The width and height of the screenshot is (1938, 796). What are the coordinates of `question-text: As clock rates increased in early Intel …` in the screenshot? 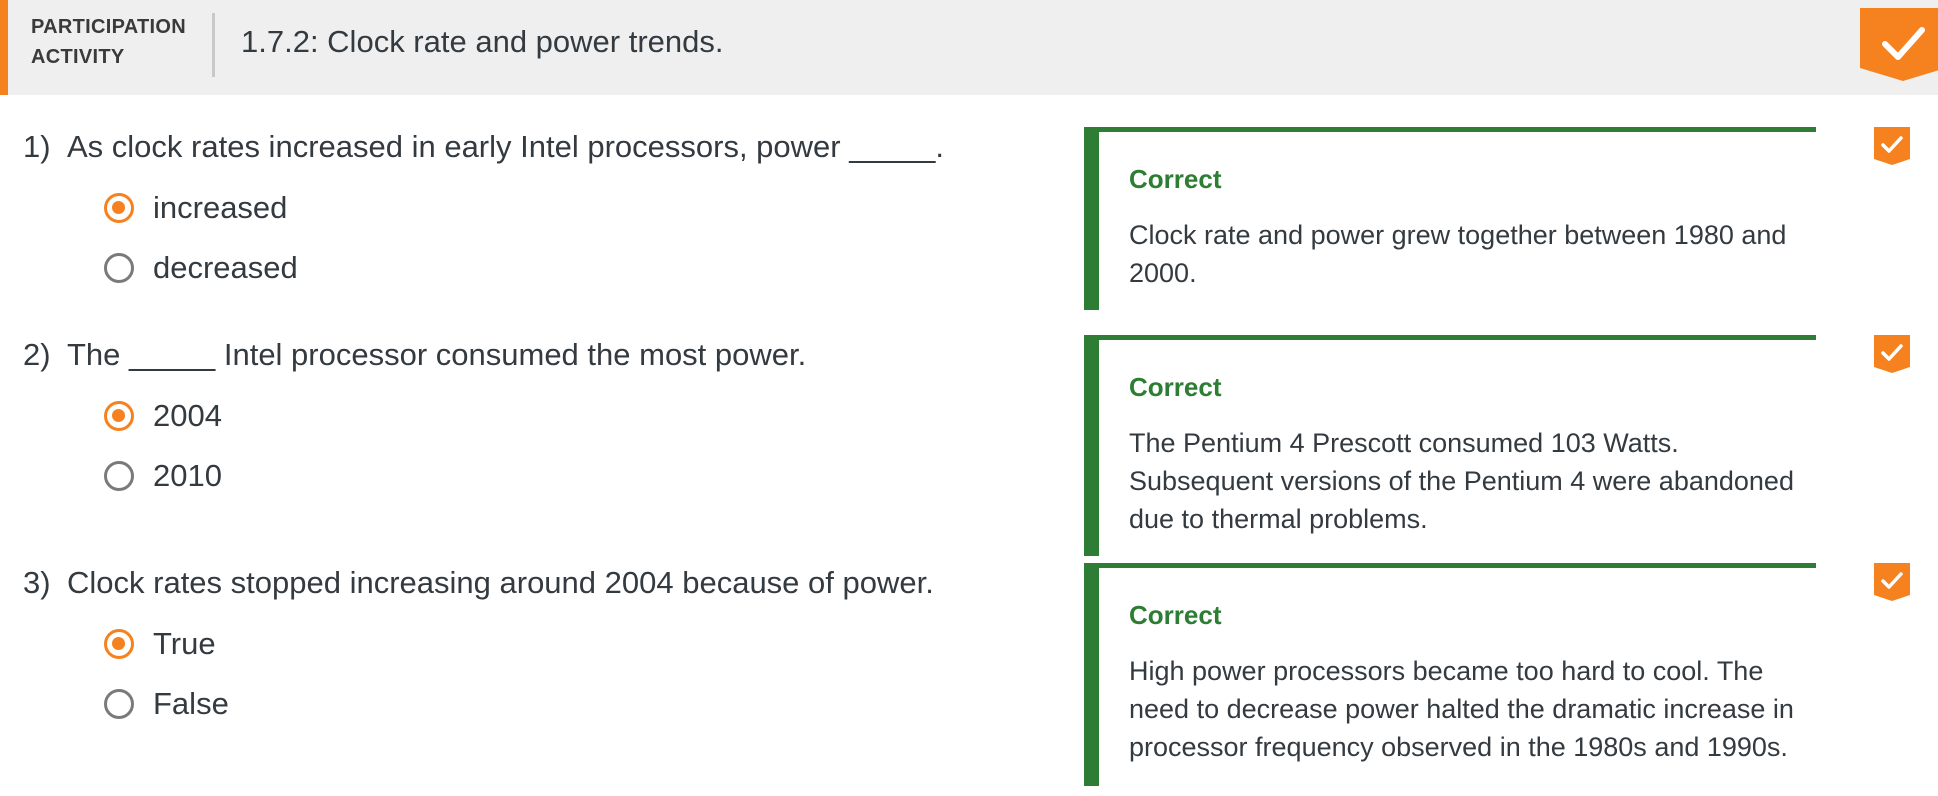 It's located at (506, 146).